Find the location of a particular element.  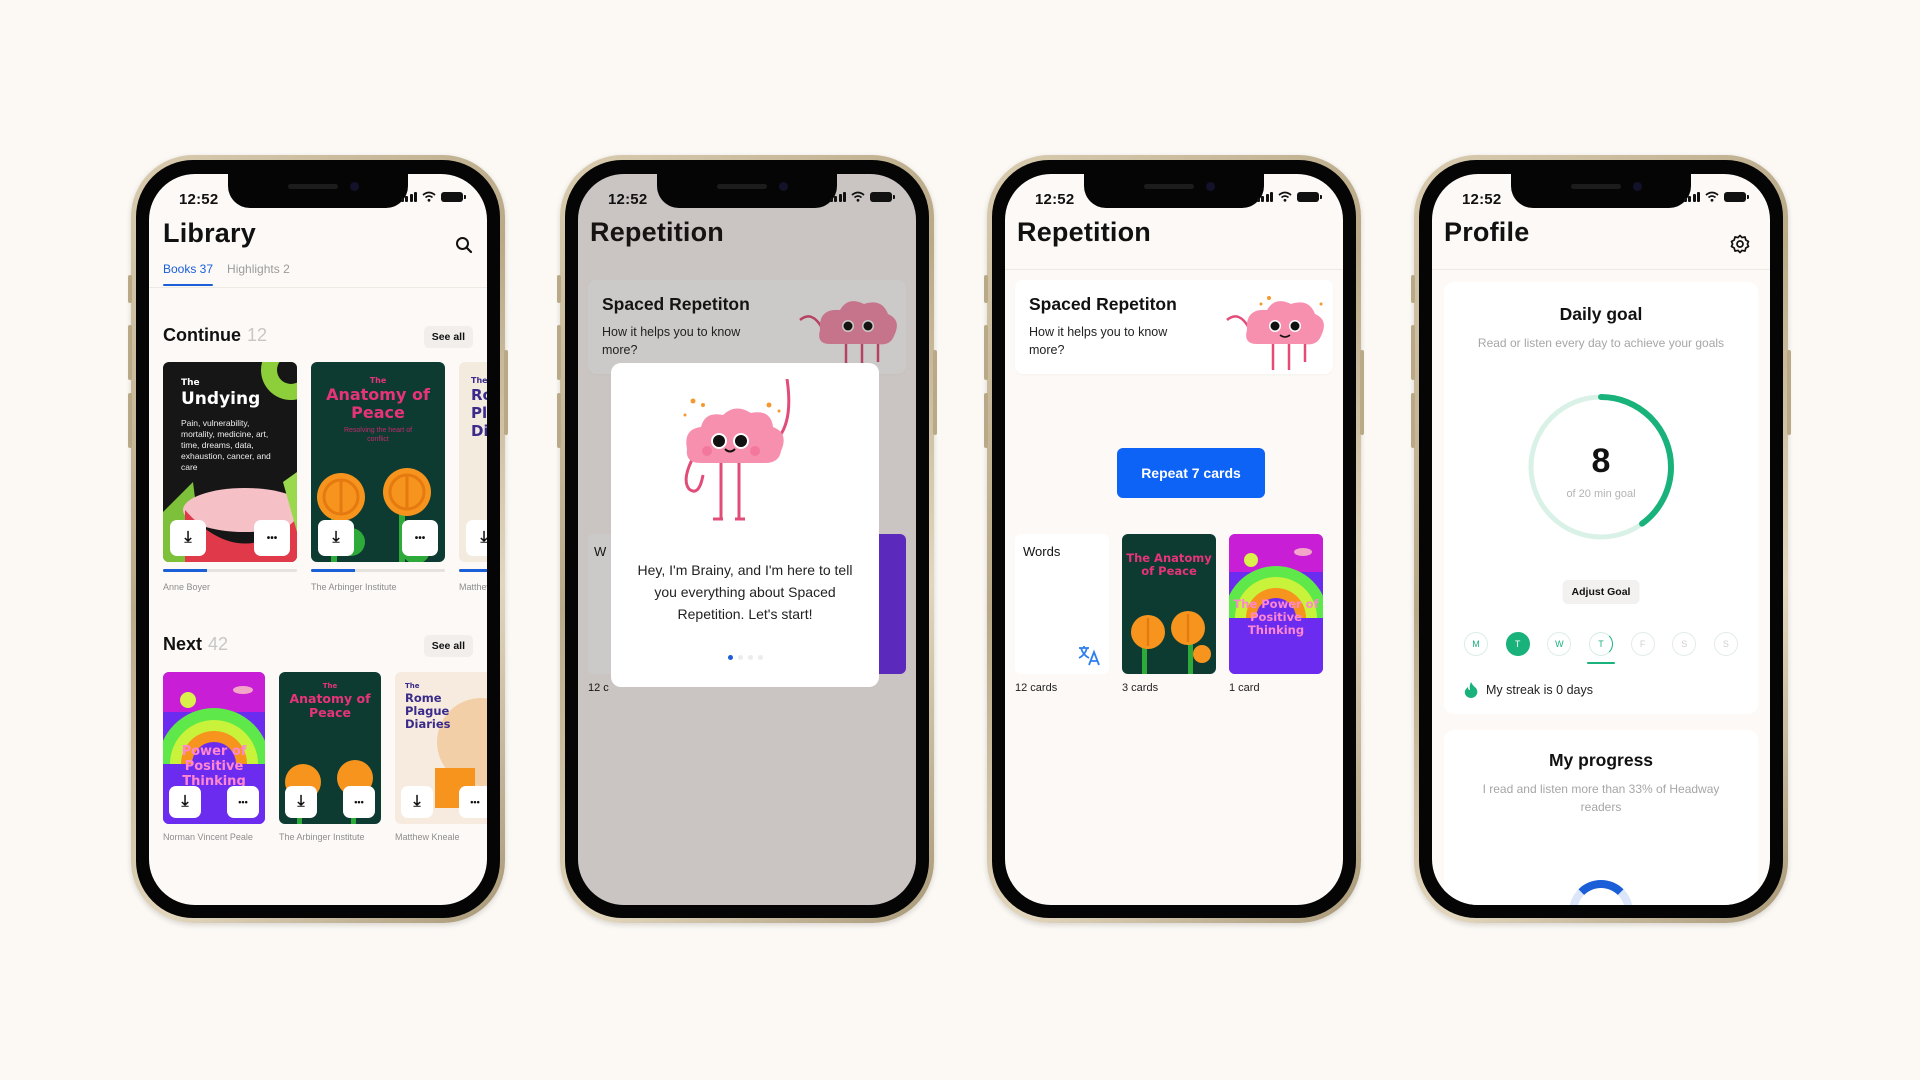

weekday-future: F is located at coordinates (1642, 644).